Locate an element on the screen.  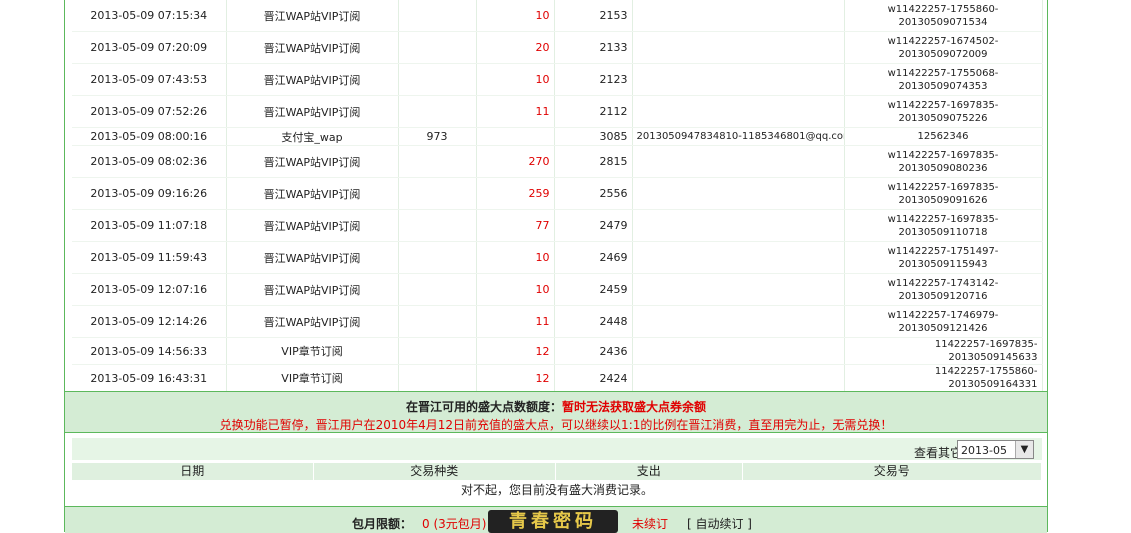
watermark-logo: 青春密码 is located at coordinates (553, 521).